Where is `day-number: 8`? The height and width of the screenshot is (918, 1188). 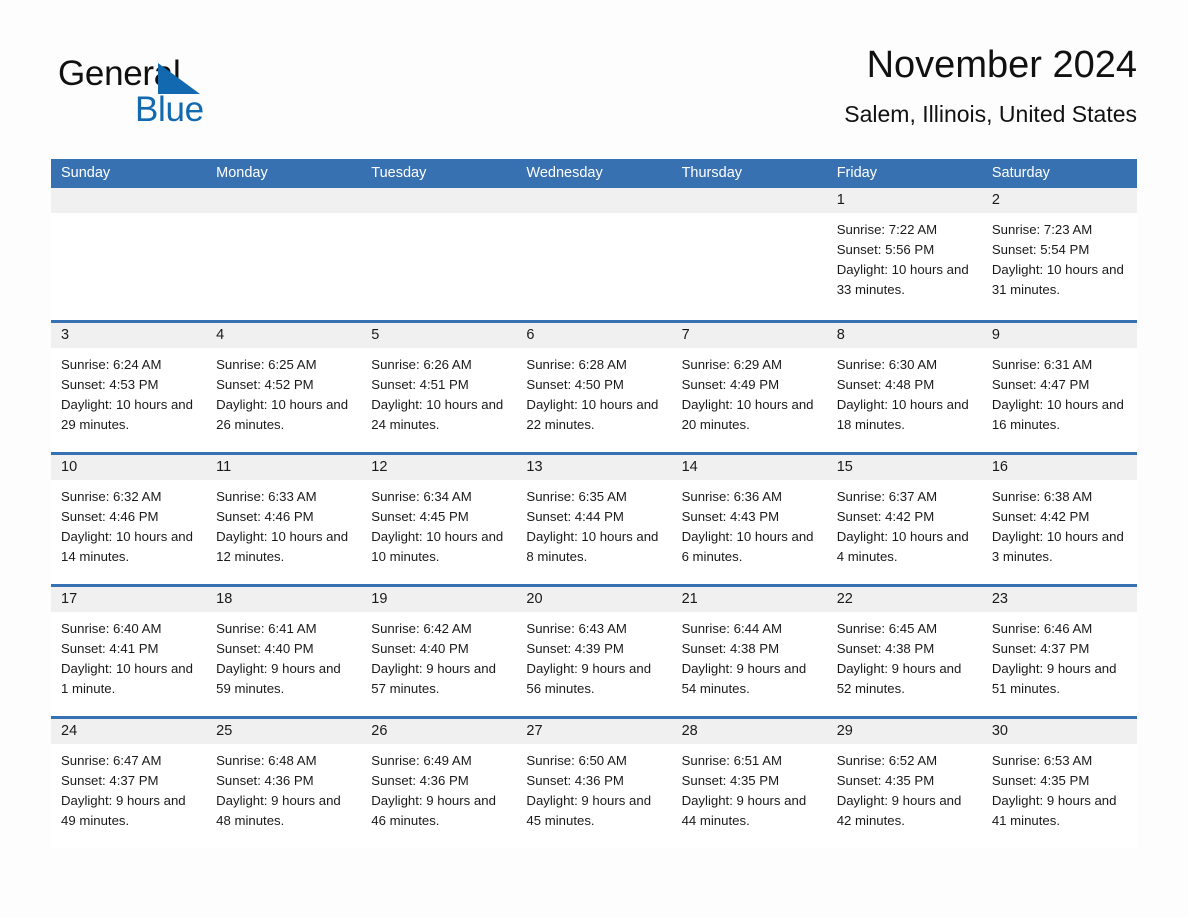
day-number: 8 is located at coordinates (904, 335).